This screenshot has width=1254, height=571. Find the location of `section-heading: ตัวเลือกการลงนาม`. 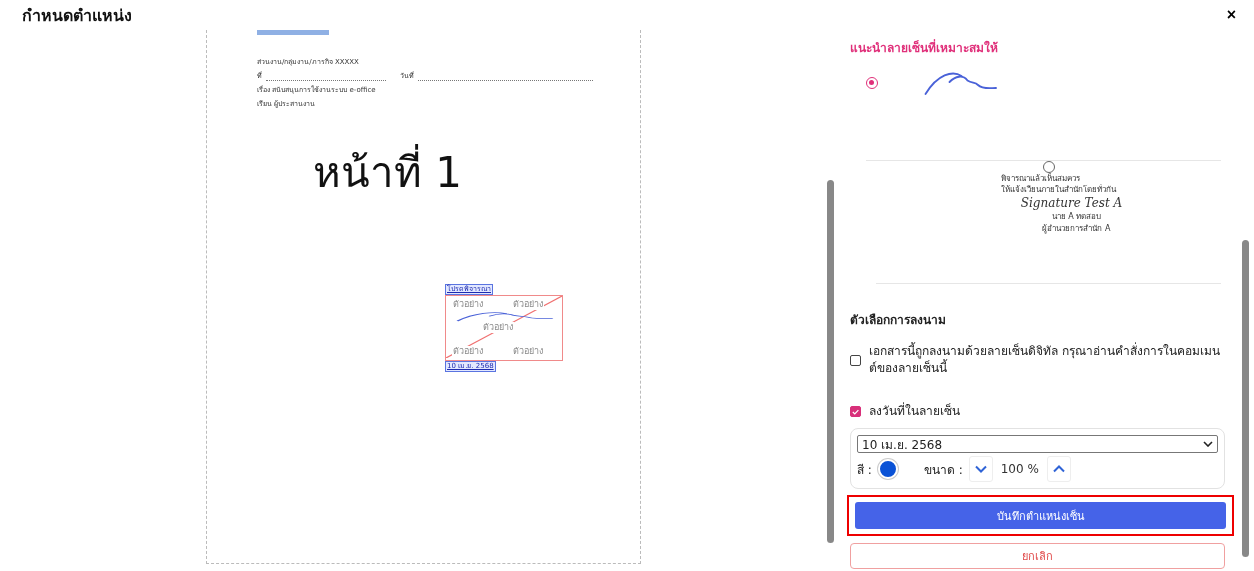

section-heading: ตัวเลือกการลงนาม is located at coordinates (898, 320).